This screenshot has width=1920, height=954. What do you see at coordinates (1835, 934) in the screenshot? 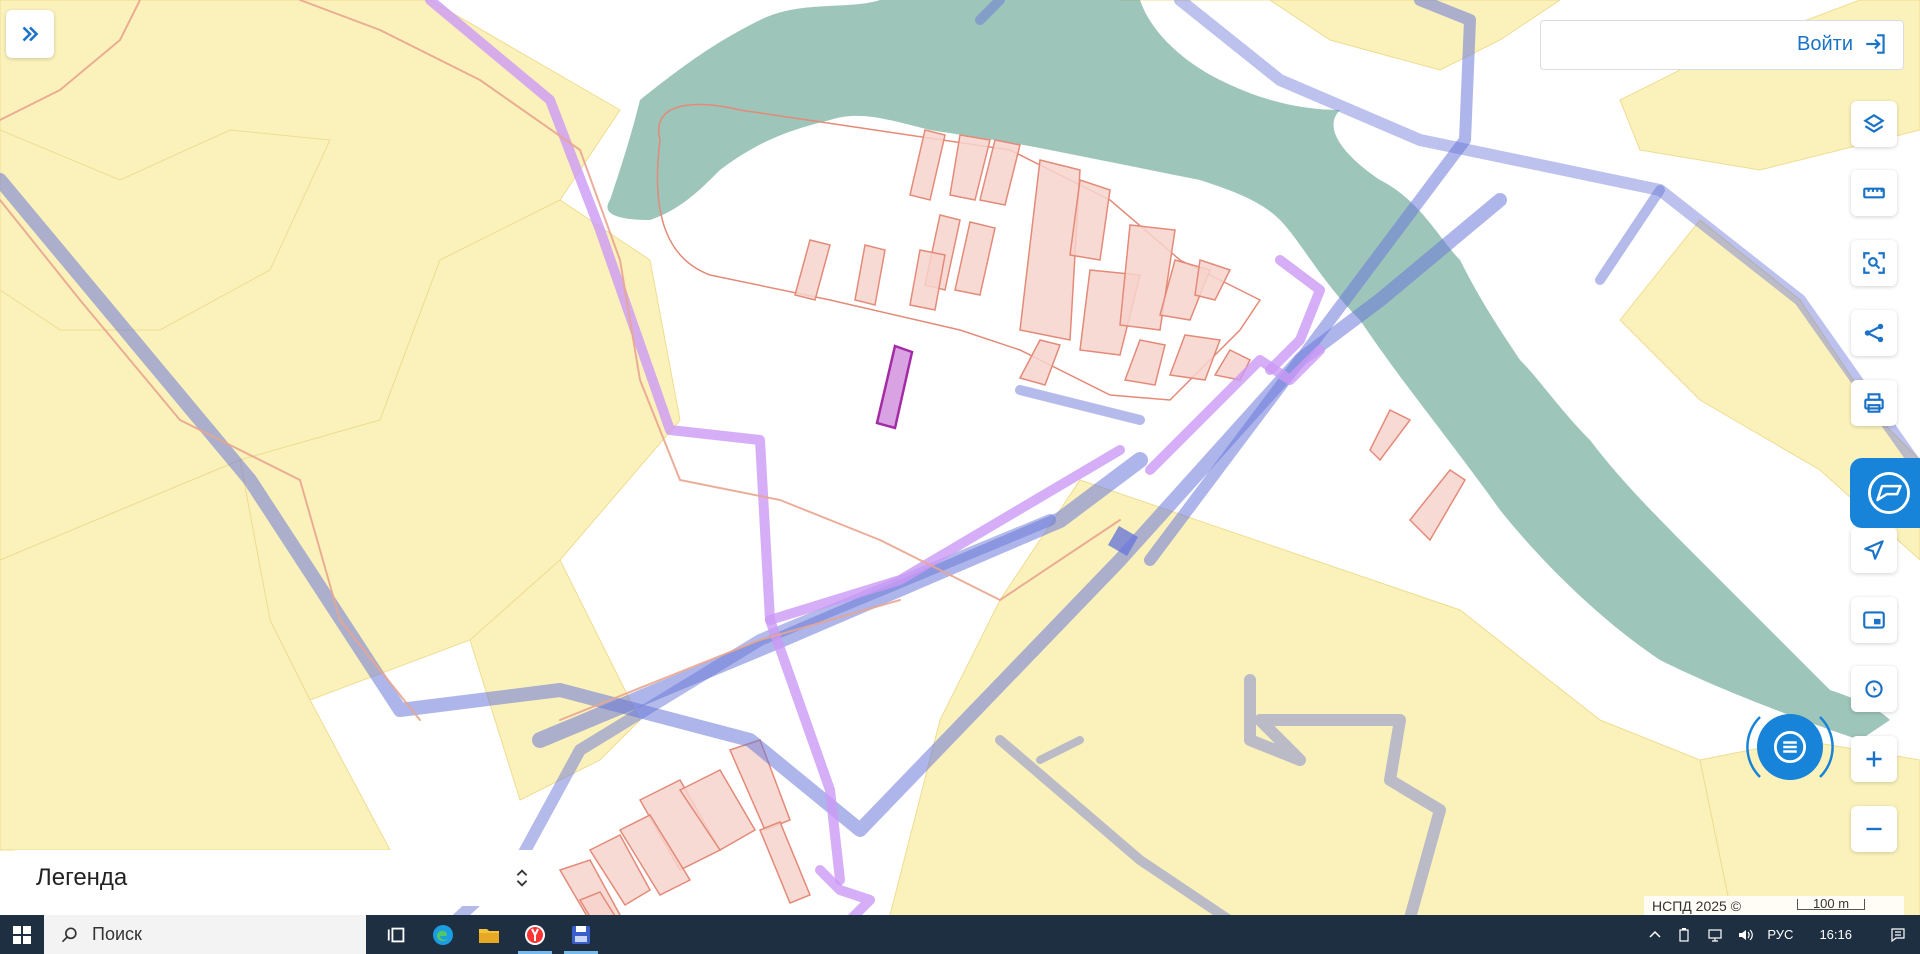
I see `clock: 16:16` at bounding box center [1835, 934].